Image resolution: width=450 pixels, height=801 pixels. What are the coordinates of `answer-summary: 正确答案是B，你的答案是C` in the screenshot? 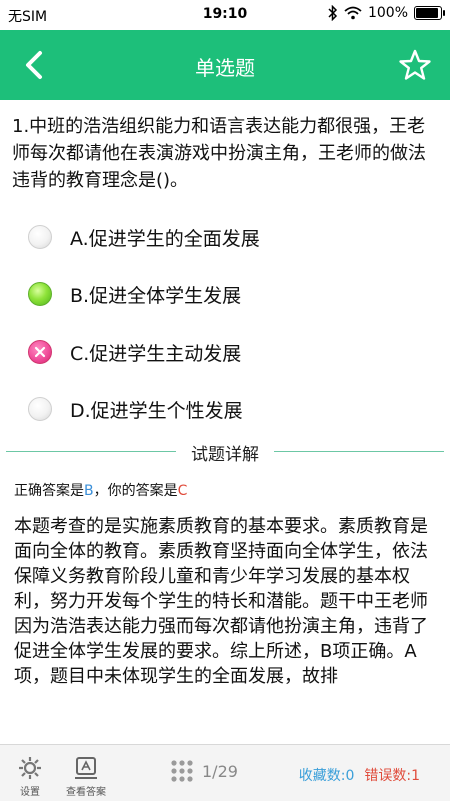 It's located at (100, 490).